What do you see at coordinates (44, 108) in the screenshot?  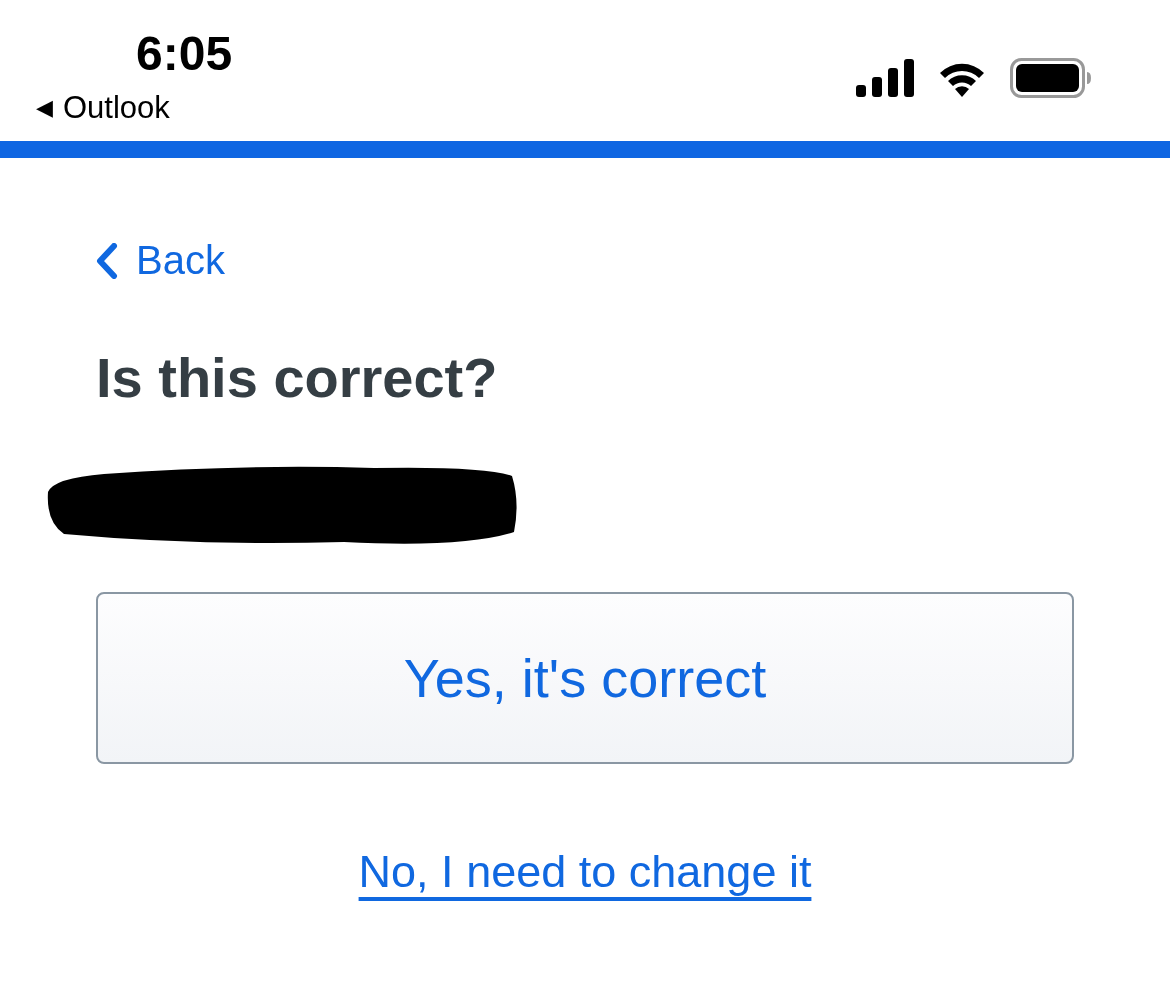 I see `back-arrow: ◀` at bounding box center [44, 108].